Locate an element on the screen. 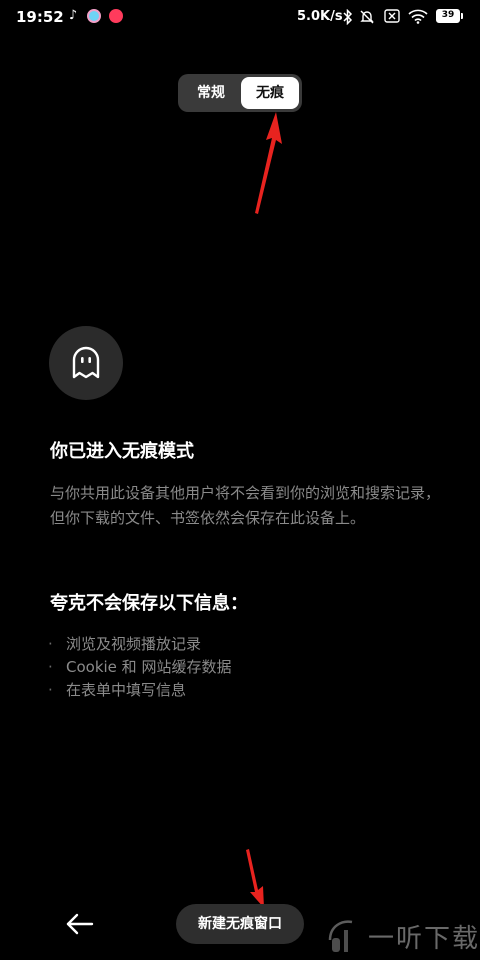 This screenshot has height=960, width=480. tab-normal: 常规 is located at coordinates (211, 93).